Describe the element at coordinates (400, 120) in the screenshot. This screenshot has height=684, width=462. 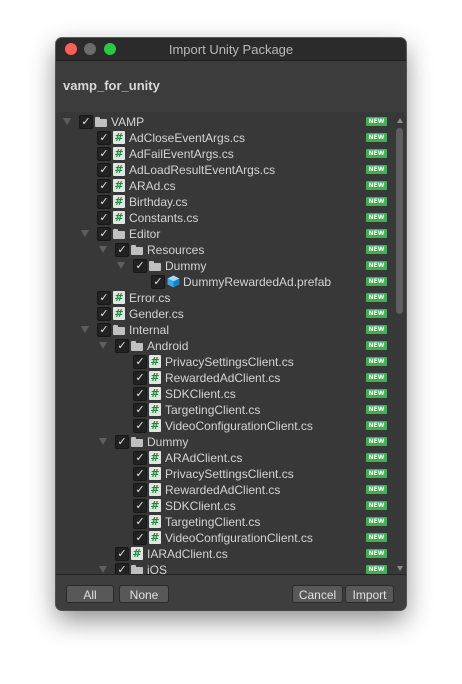
I see `scroll-up-arrow-icon` at that location.